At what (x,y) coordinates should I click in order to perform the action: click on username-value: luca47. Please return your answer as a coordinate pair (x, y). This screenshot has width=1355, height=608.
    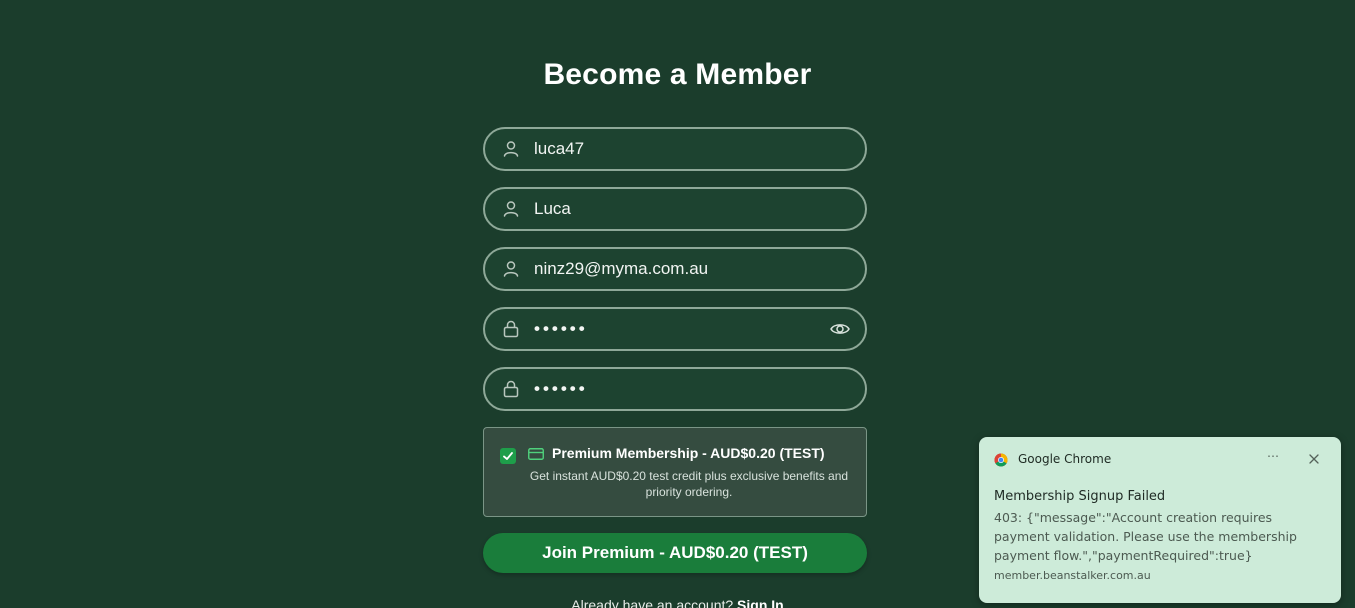
    Looking at the image, I should click on (559, 148).